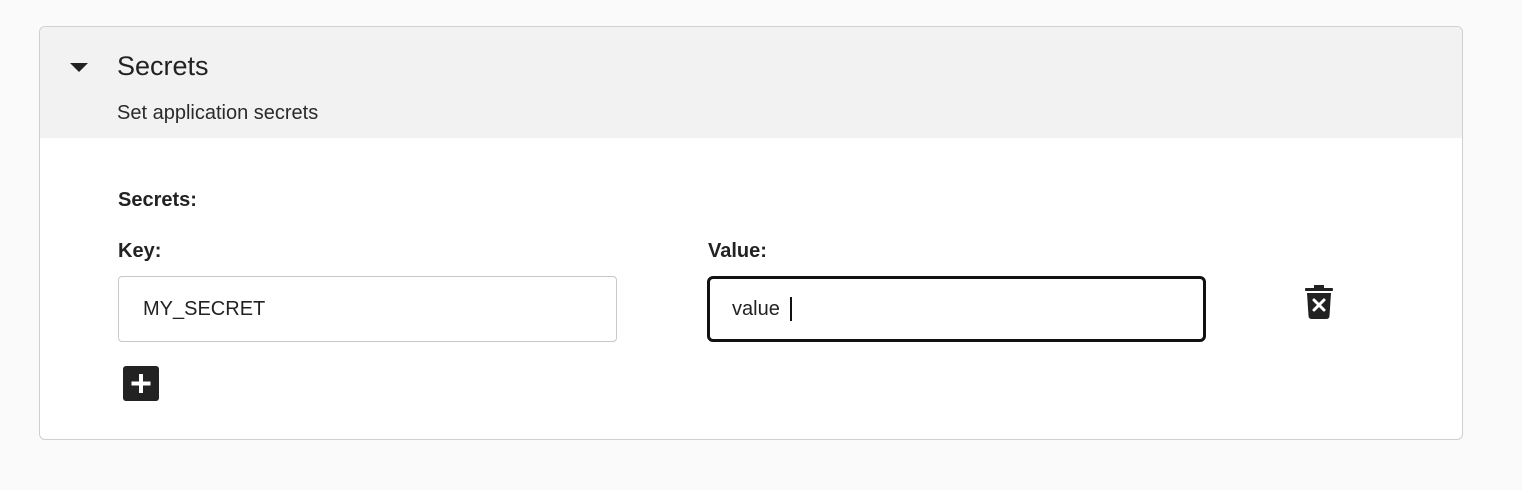 The width and height of the screenshot is (1522, 490). I want to click on plus-square-icon, so click(141, 383).